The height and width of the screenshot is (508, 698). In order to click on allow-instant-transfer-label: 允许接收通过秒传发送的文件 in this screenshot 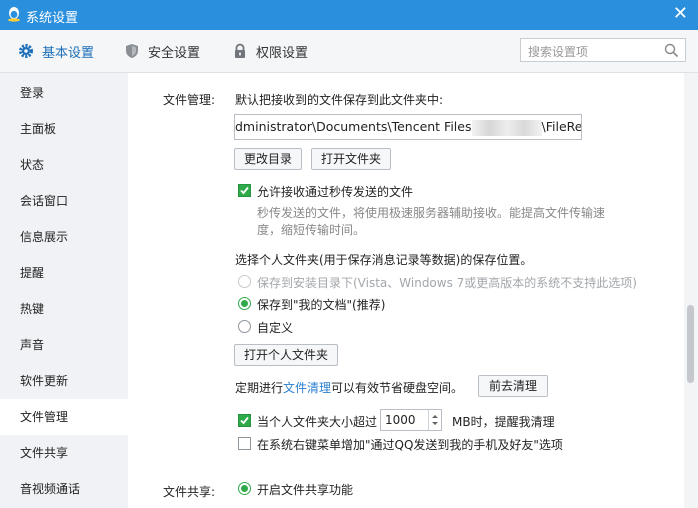, I will do `click(335, 192)`.